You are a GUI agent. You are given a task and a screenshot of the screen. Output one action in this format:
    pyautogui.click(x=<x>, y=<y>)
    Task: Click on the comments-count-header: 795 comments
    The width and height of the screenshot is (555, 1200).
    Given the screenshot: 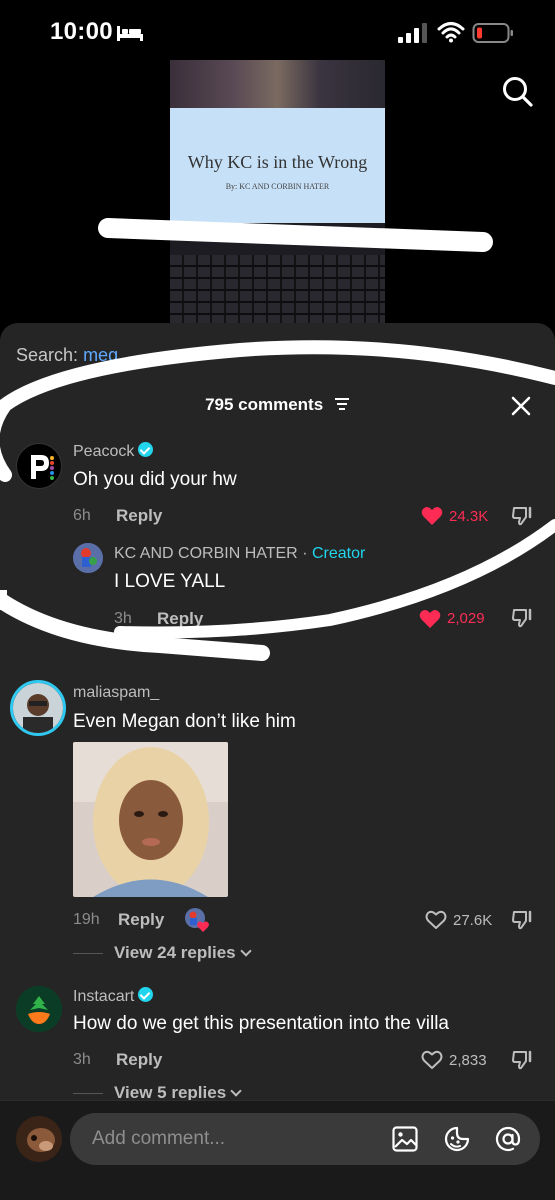 What is the action you would take?
    pyautogui.click(x=277, y=405)
    